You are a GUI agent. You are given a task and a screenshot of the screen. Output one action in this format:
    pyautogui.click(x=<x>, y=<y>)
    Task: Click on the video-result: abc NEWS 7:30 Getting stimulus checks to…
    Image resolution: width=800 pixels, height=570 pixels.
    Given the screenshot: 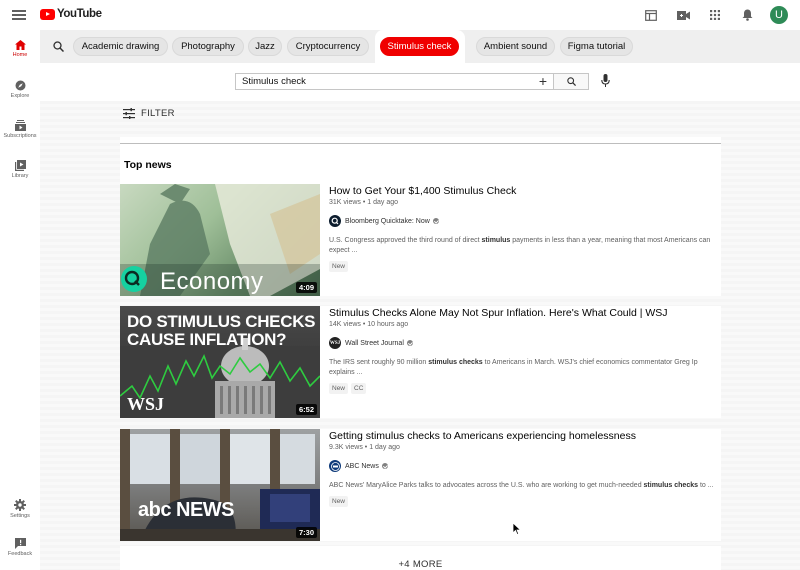 What is the action you would take?
    pyautogui.click(x=420, y=485)
    